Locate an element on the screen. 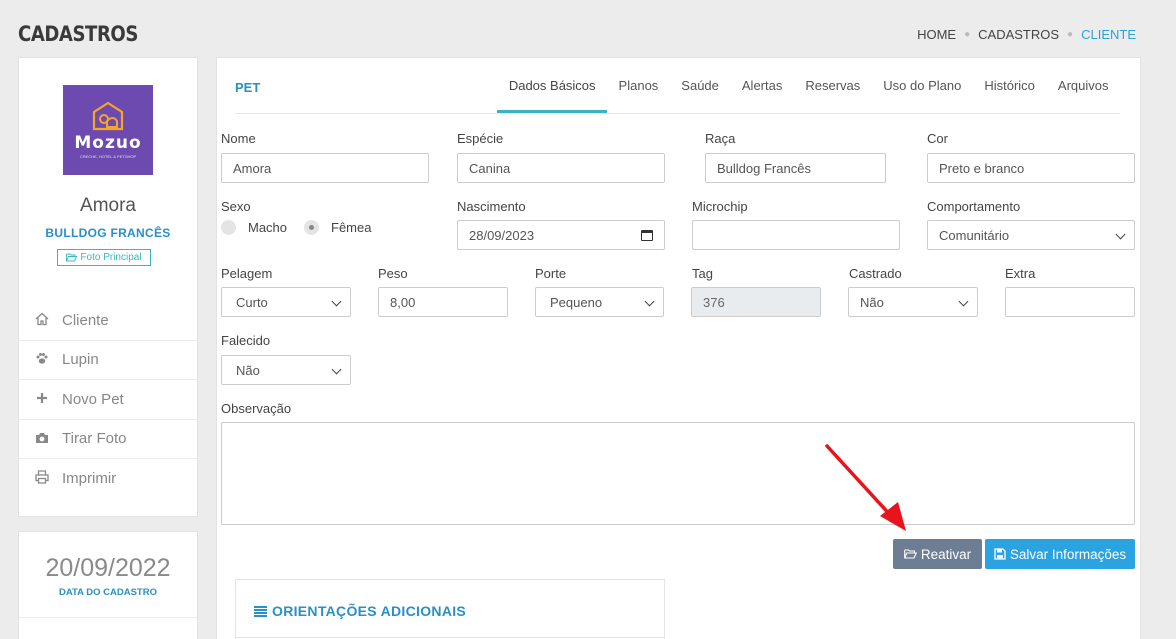 The width and height of the screenshot is (1176, 639). sexo-femea-option: Fêmea is located at coordinates (337, 227).